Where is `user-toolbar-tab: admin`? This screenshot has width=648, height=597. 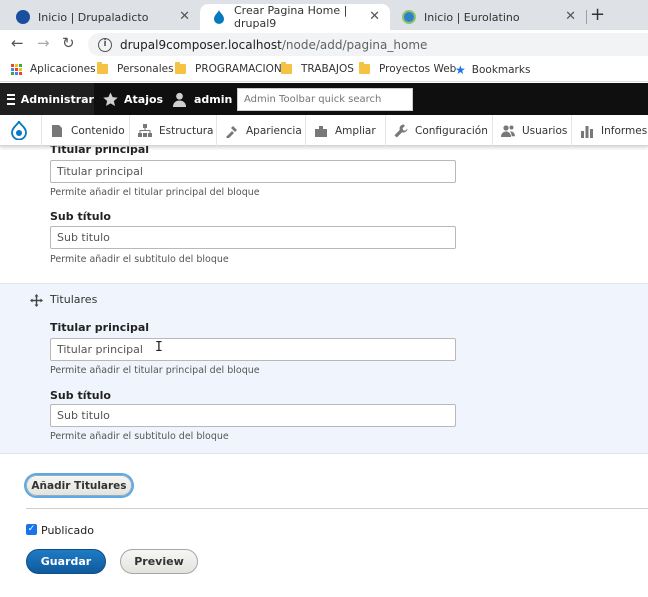
user-toolbar-tab: admin is located at coordinates (202, 99).